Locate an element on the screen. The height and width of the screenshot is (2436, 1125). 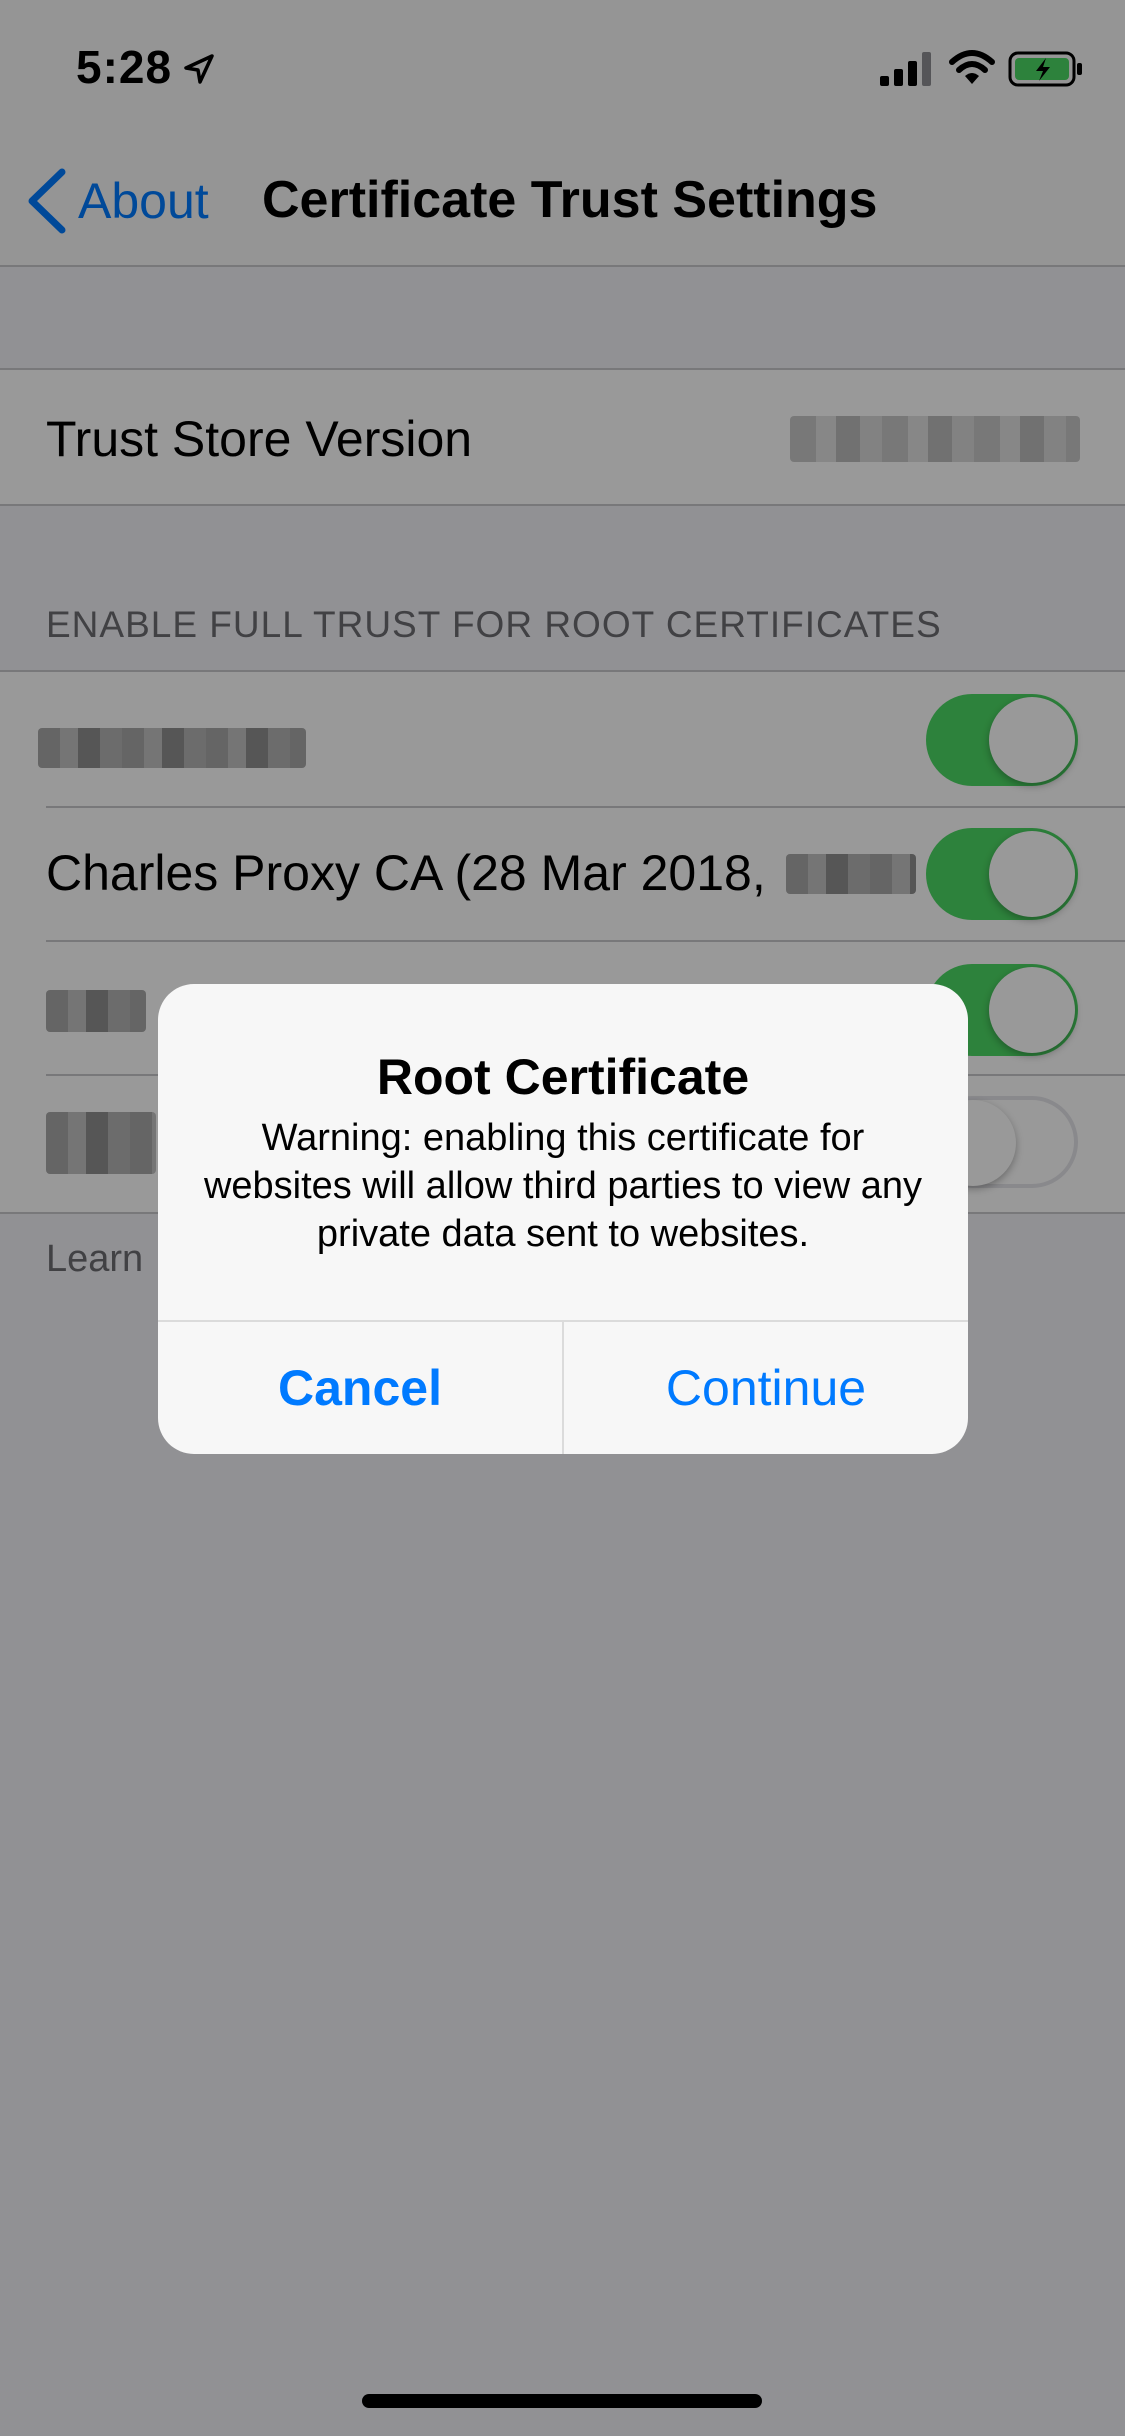
home-indicator is located at coordinates (562, 2401).